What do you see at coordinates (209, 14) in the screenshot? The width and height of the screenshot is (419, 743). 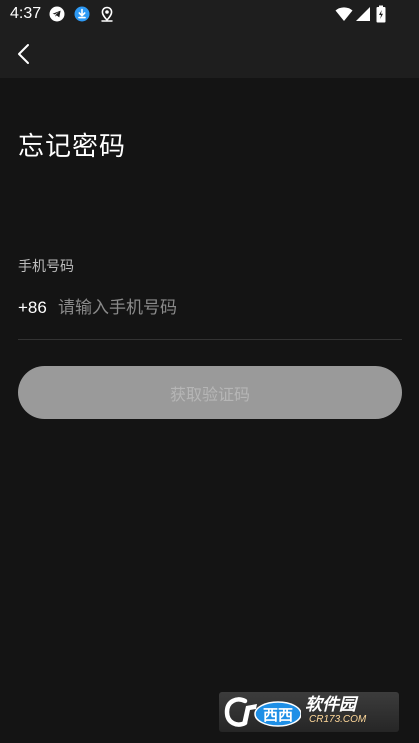 I see `status-bar: 4:37` at bounding box center [209, 14].